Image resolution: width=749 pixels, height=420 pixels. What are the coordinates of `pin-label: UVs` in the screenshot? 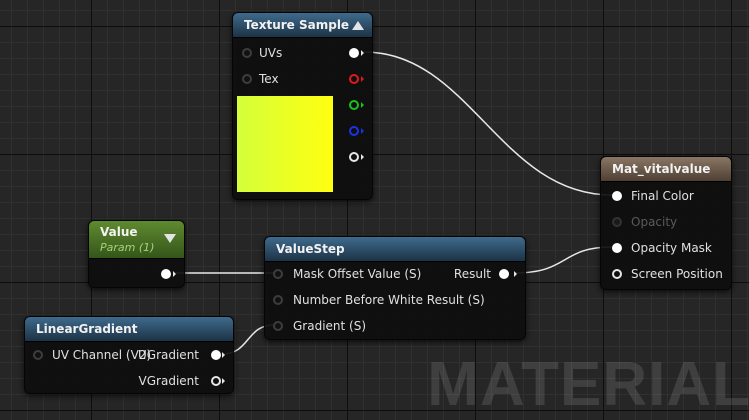 It's located at (271, 53).